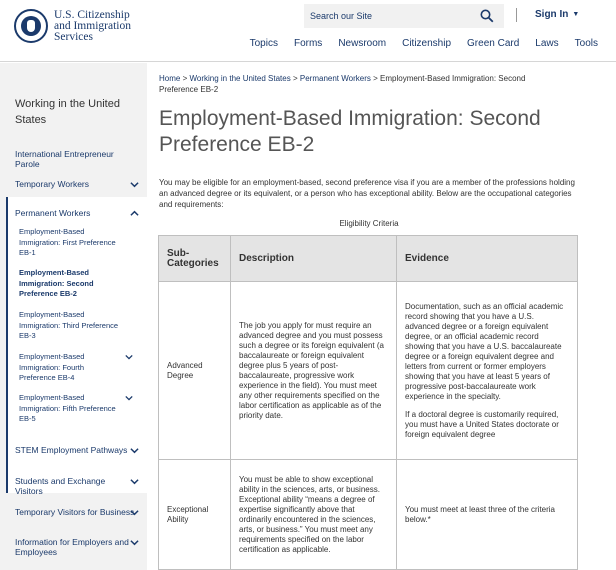  What do you see at coordinates (134, 213) in the screenshot?
I see `chevron-up-icon` at bounding box center [134, 213].